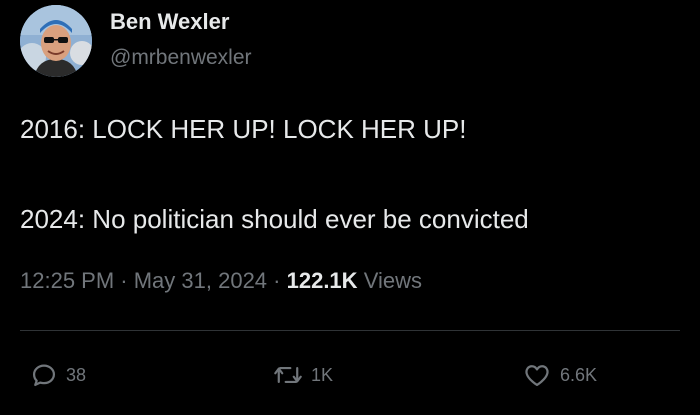 The image size is (700, 415). Describe the element at coordinates (169, 22) in the screenshot. I see `author-display-name: Ben Wexler` at that location.